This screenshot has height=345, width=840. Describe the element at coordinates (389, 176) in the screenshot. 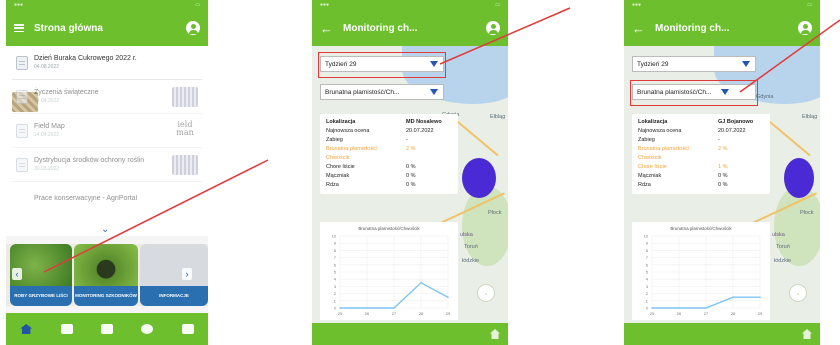

I see `info-row: Mączniak 0 %` at that location.